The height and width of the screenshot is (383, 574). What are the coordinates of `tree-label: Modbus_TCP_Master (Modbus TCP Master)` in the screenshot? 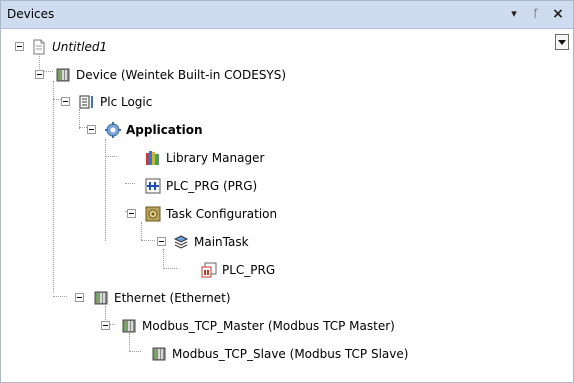 It's located at (268, 326).